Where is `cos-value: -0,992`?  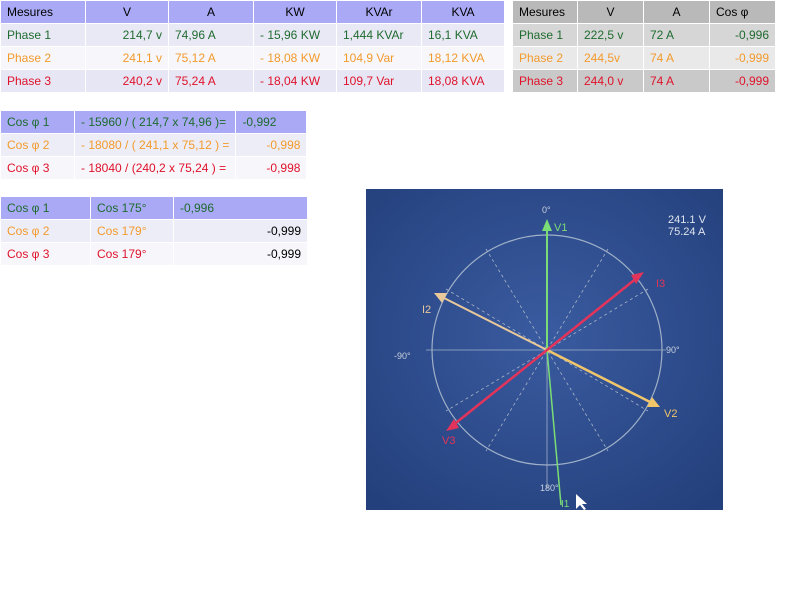
cos-value: -0,992 is located at coordinates (271, 122).